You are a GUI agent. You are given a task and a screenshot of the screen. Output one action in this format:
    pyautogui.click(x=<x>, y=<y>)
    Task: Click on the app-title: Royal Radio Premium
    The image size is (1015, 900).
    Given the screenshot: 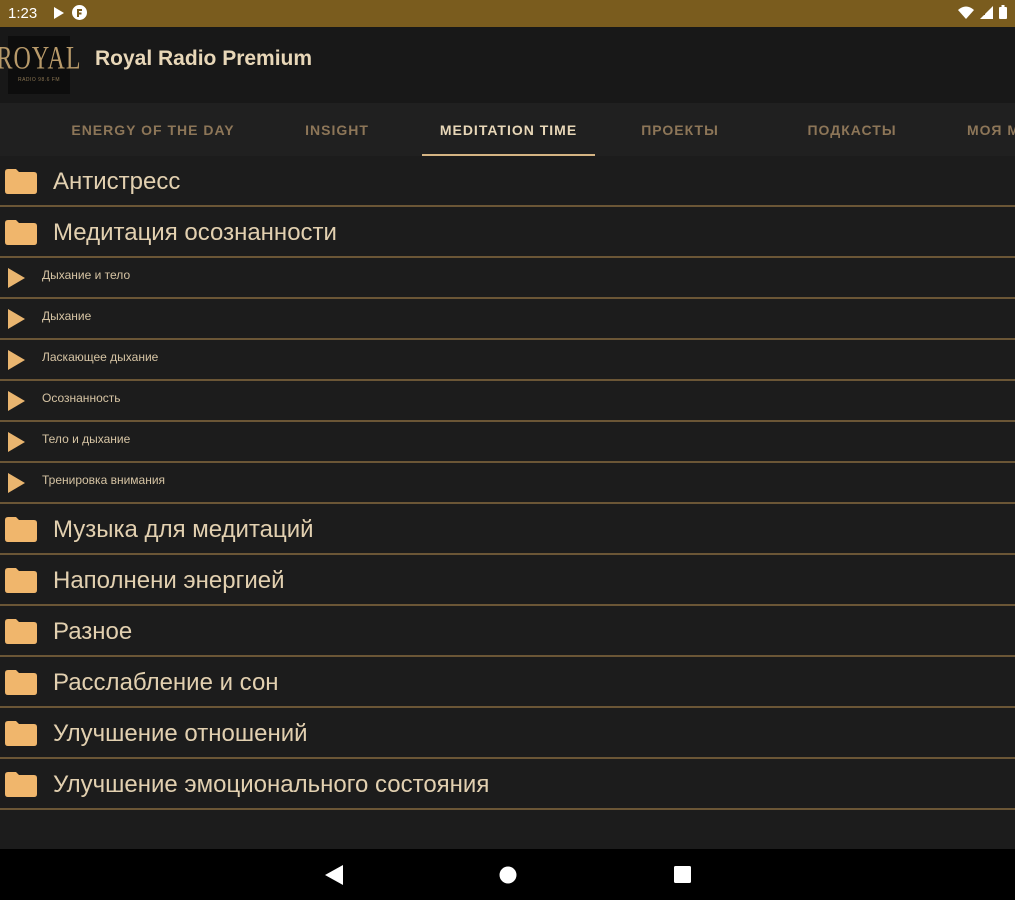 What is the action you would take?
    pyautogui.click(x=204, y=58)
    